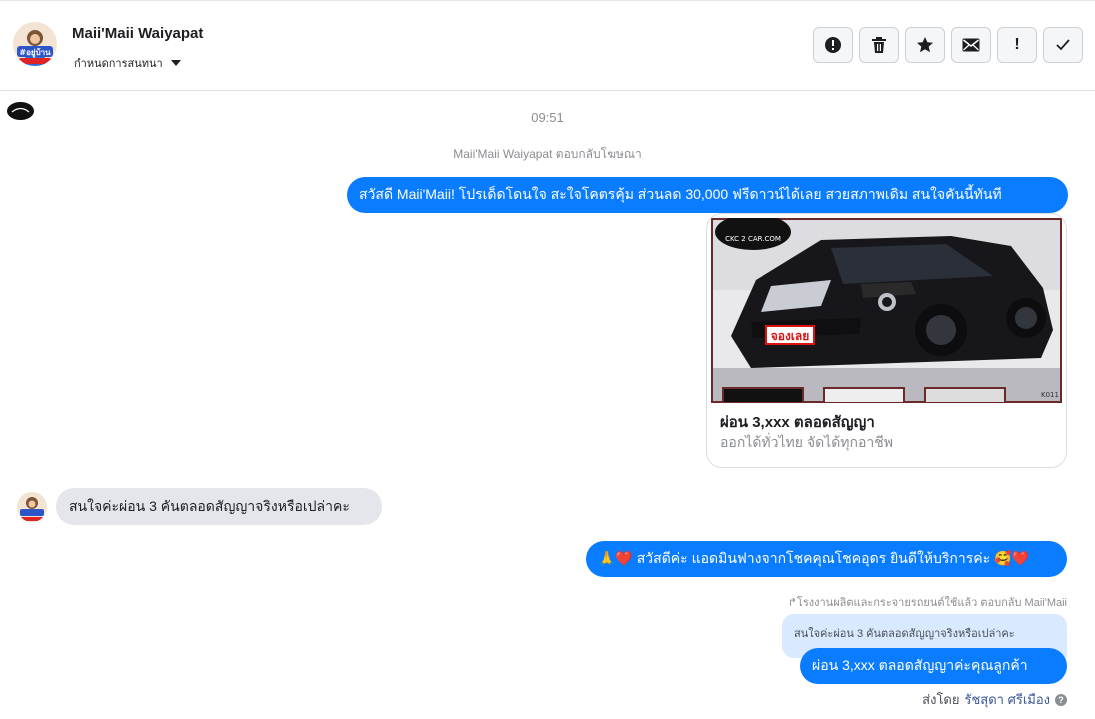  I want to click on sent-by-prefix: ส่งโดย, so click(941, 699).